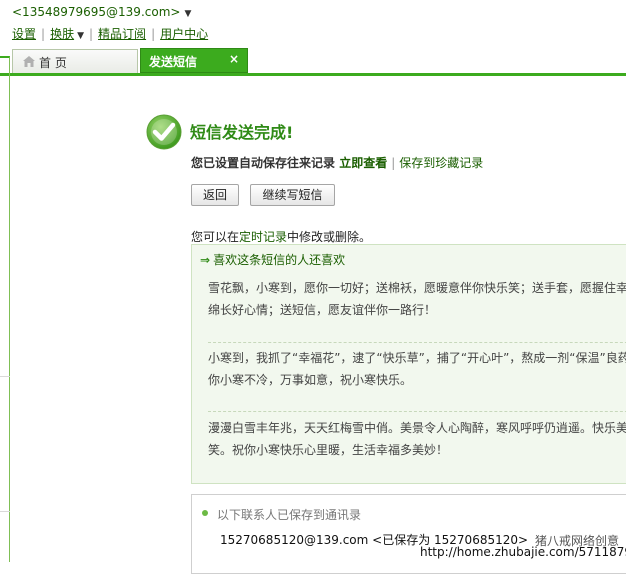 The image size is (626, 574). What do you see at coordinates (215, 195) in the screenshot?
I see `back-button: 返回` at bounding box center [215, 195].